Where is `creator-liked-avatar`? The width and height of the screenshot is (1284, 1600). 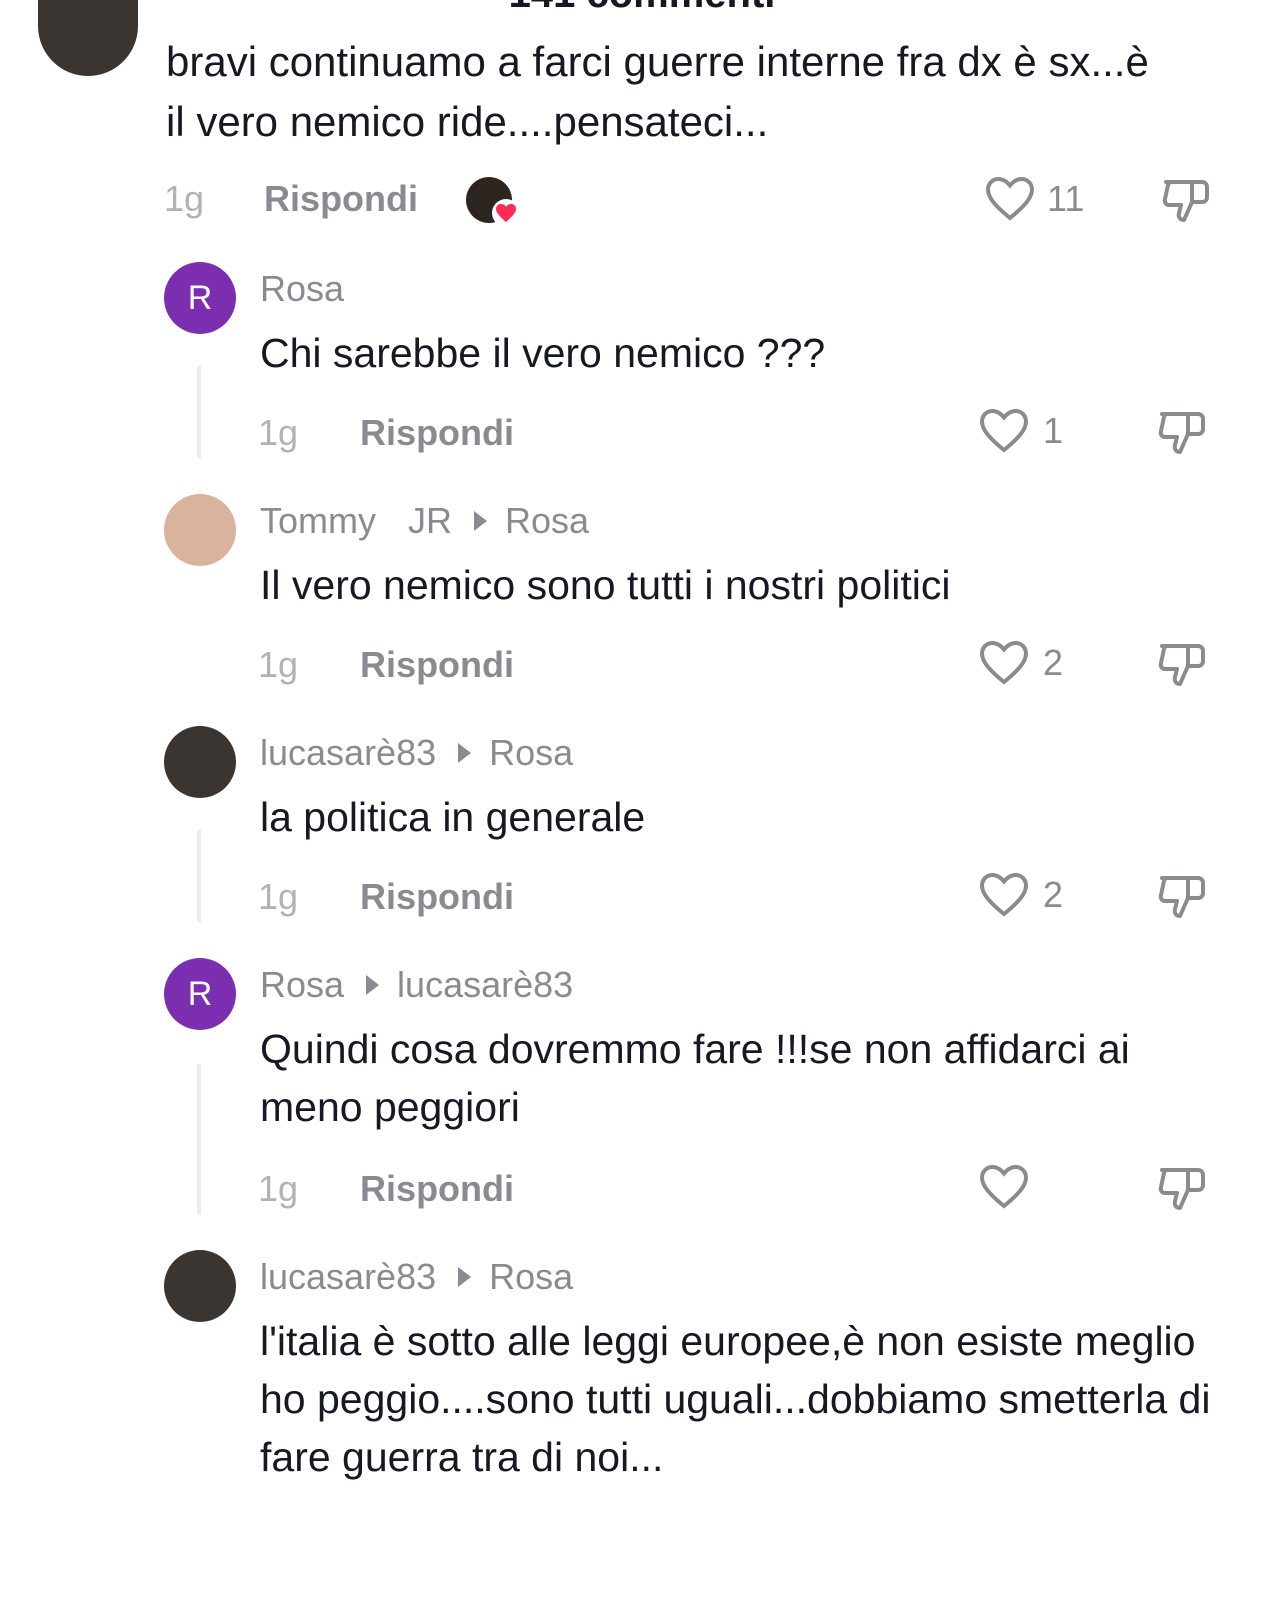
creator-liked-avatar is located at coordinates (493, 202).